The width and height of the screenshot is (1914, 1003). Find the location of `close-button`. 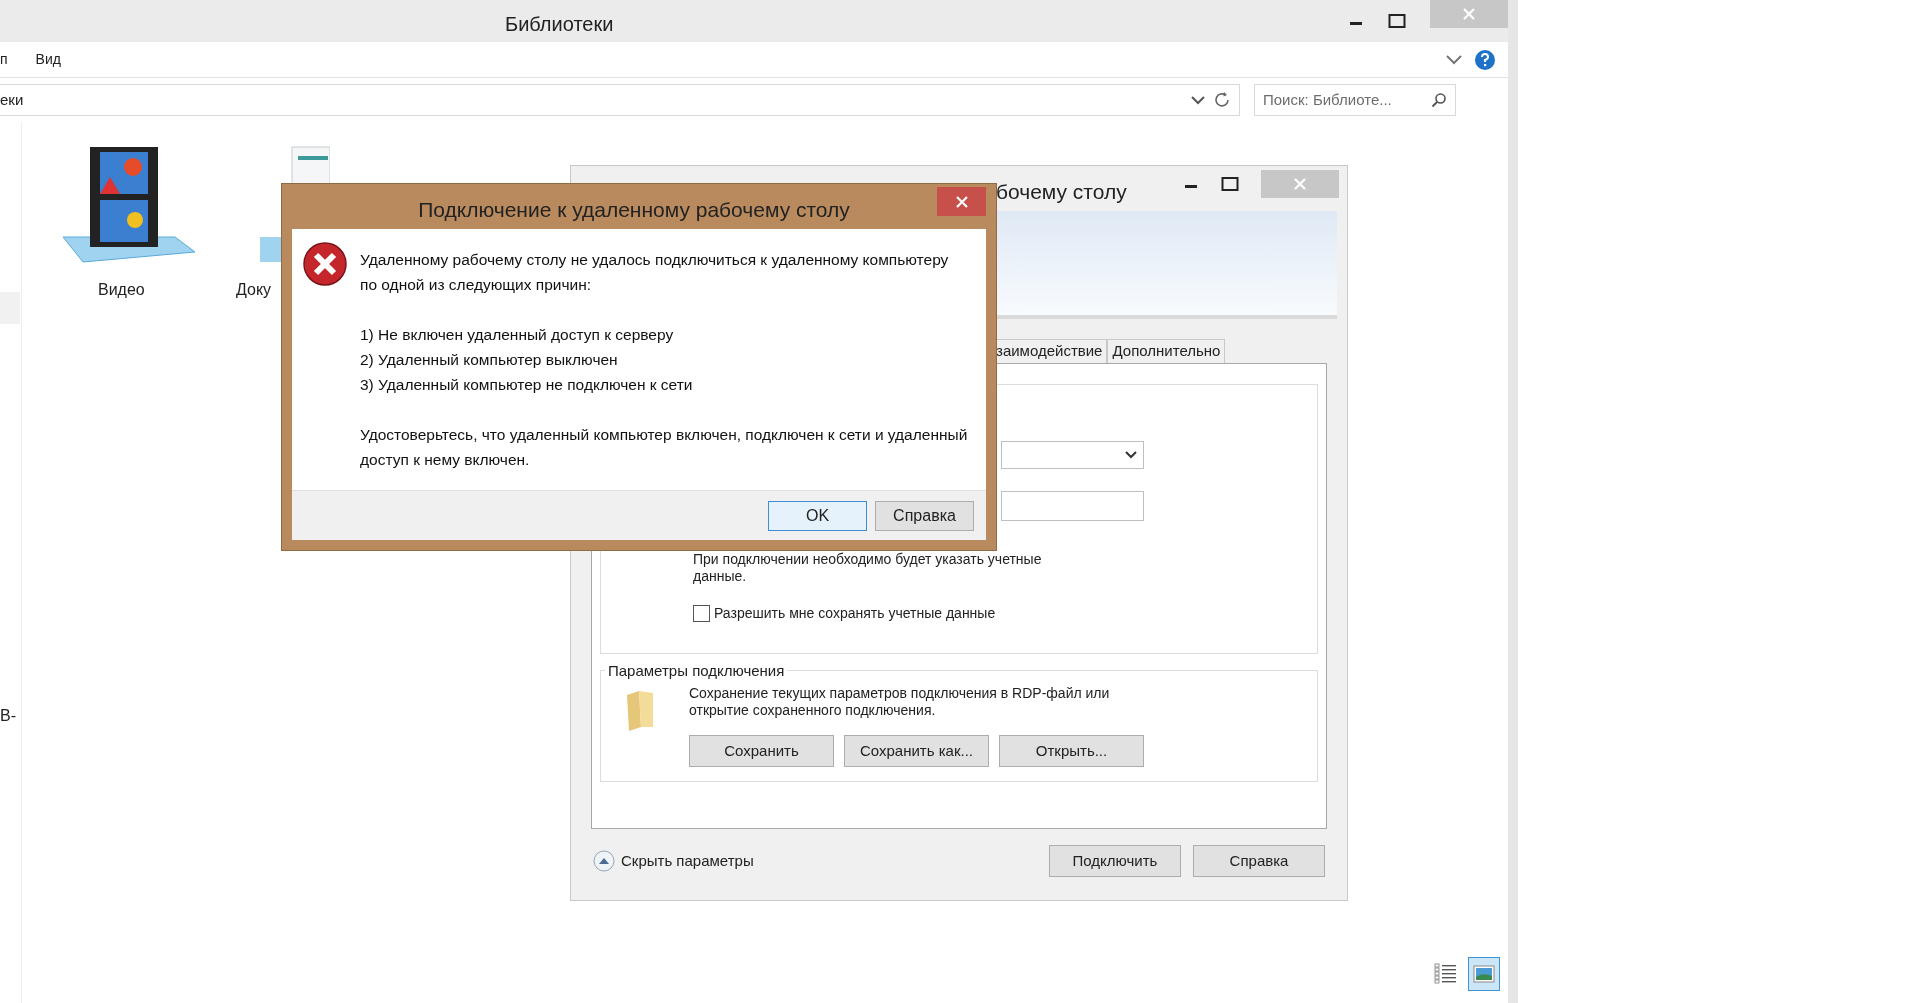

close-button is located at coordinates (961, 201).